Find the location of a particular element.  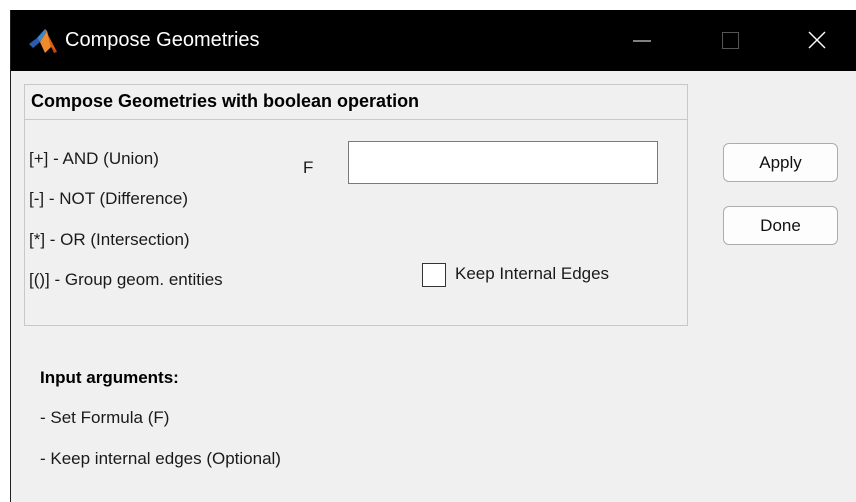

apply-button: Apply is located at coordinates (780, 162).